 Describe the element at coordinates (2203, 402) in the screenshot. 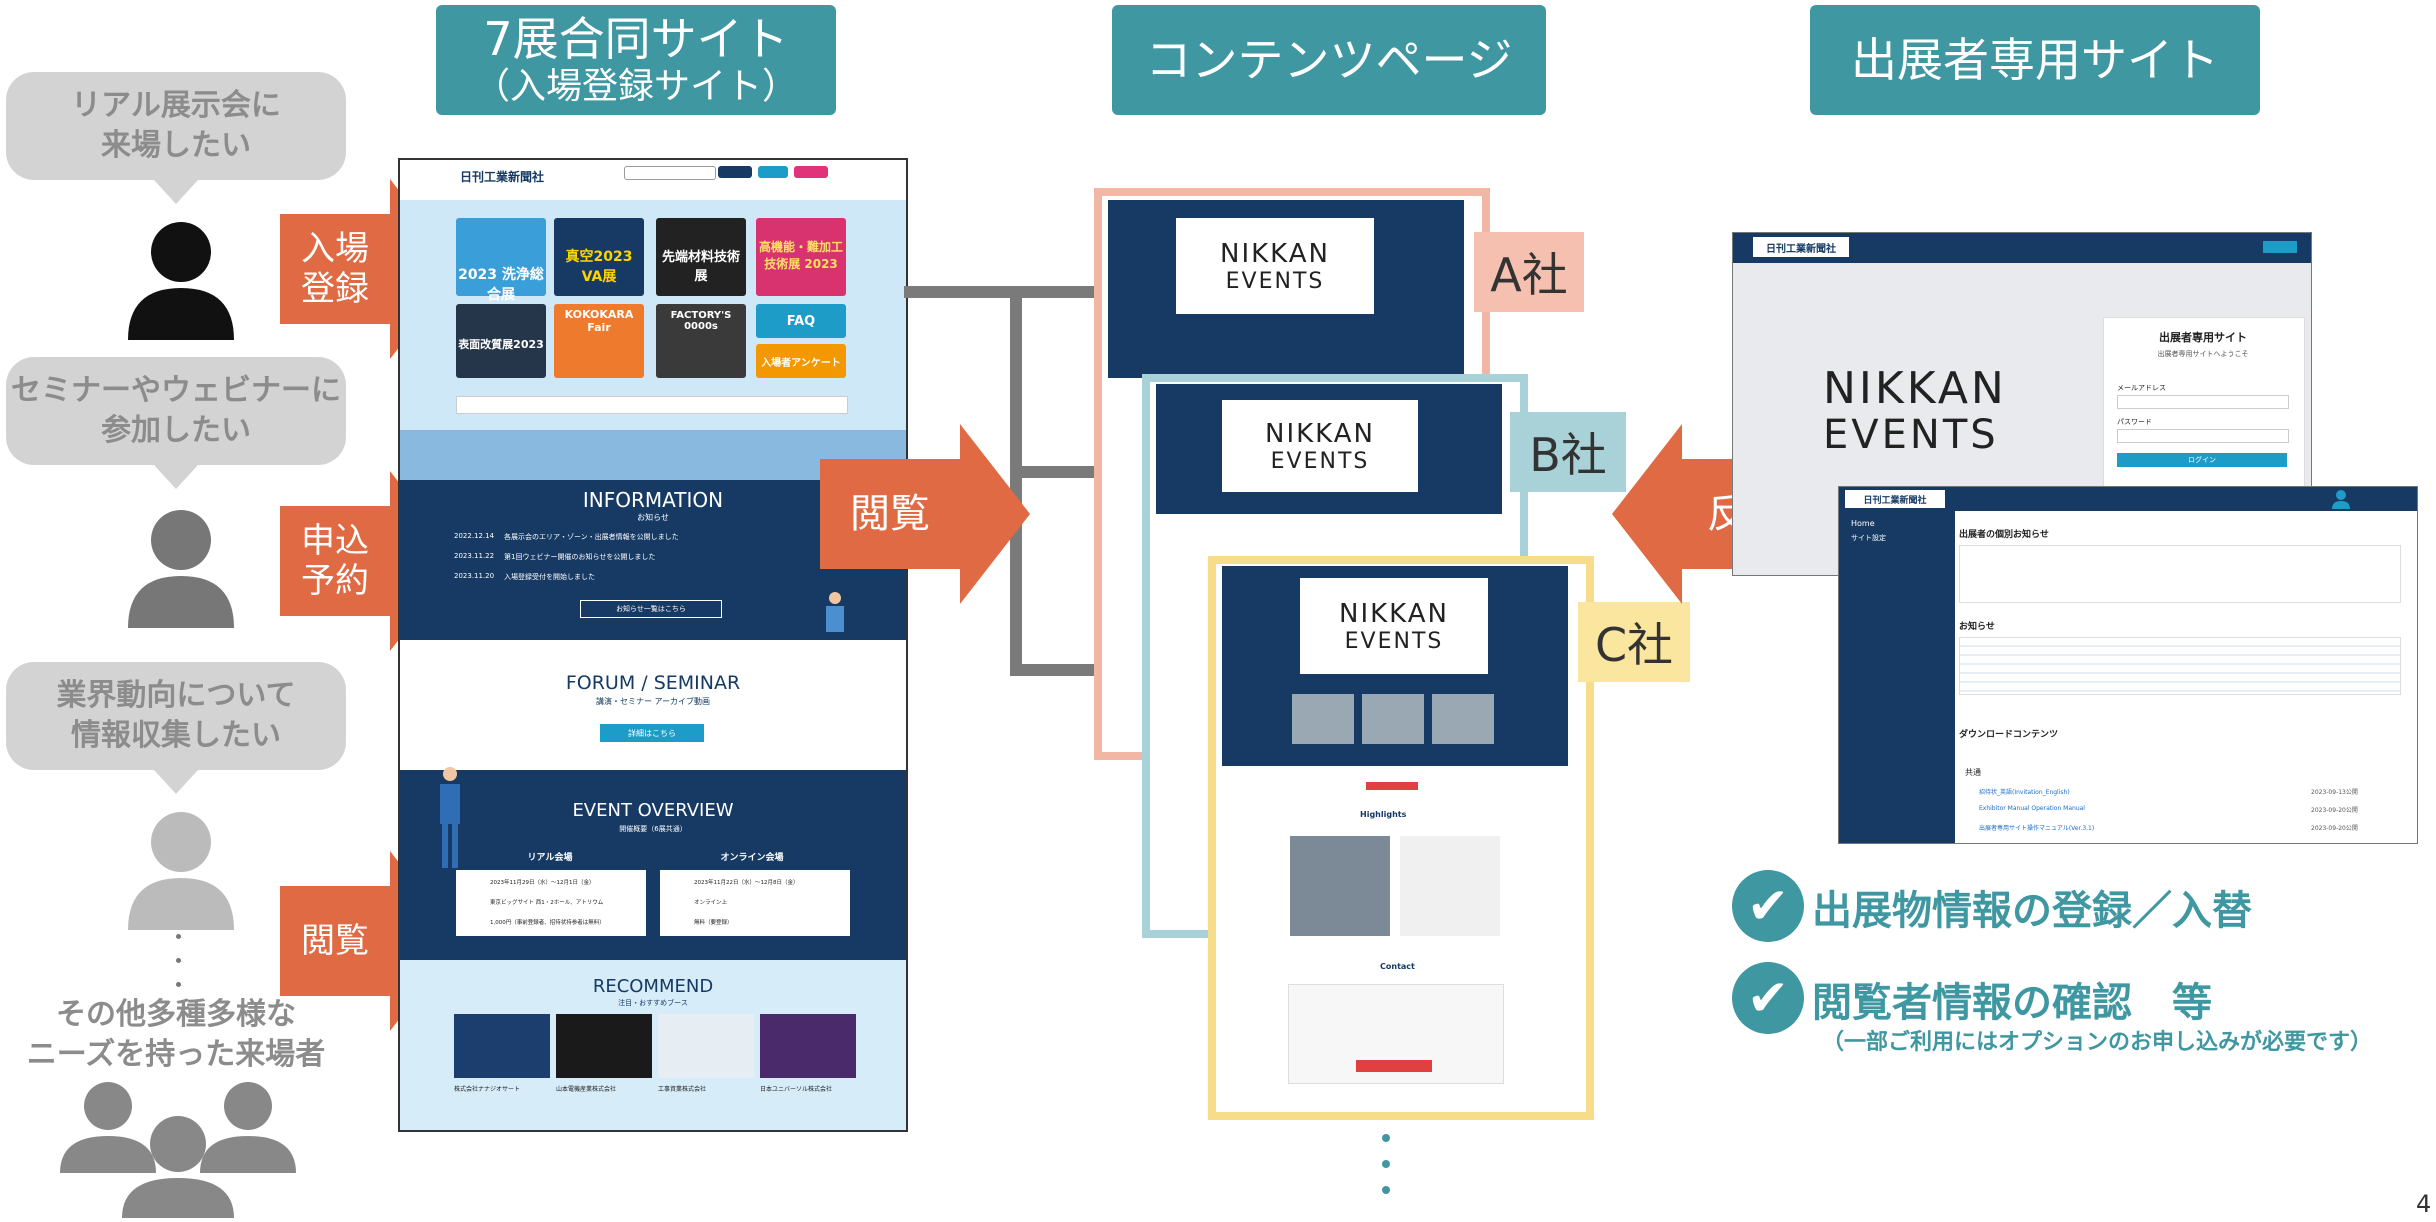

I see `email-field` at that location.